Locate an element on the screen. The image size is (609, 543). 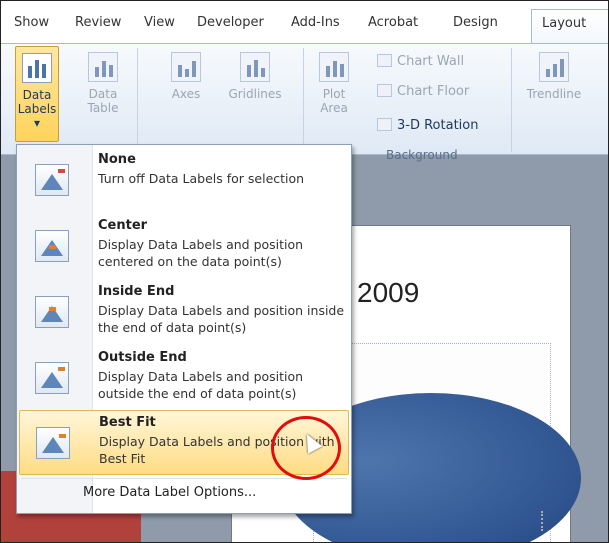
tab-developer: Developer is located at coordinates (230, 22).